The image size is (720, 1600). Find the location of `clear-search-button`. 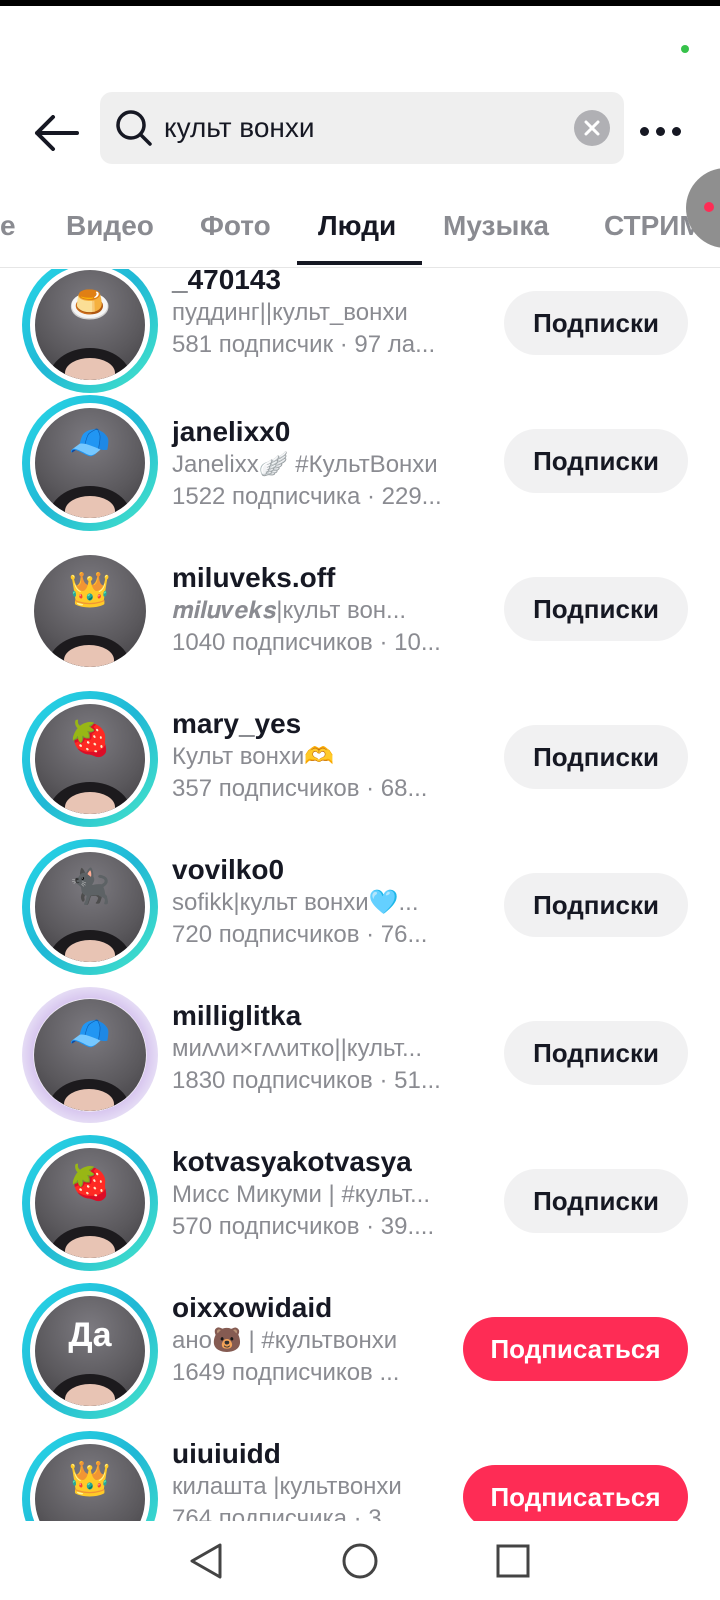

clear-search-button is located at coordinates (592, 128).